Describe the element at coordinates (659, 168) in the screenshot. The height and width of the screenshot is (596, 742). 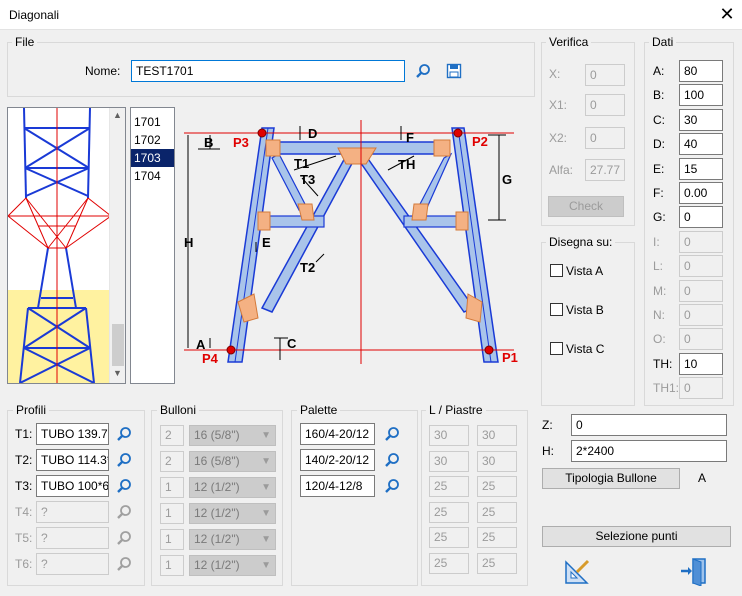
I see `dati-label: E:` at that location.